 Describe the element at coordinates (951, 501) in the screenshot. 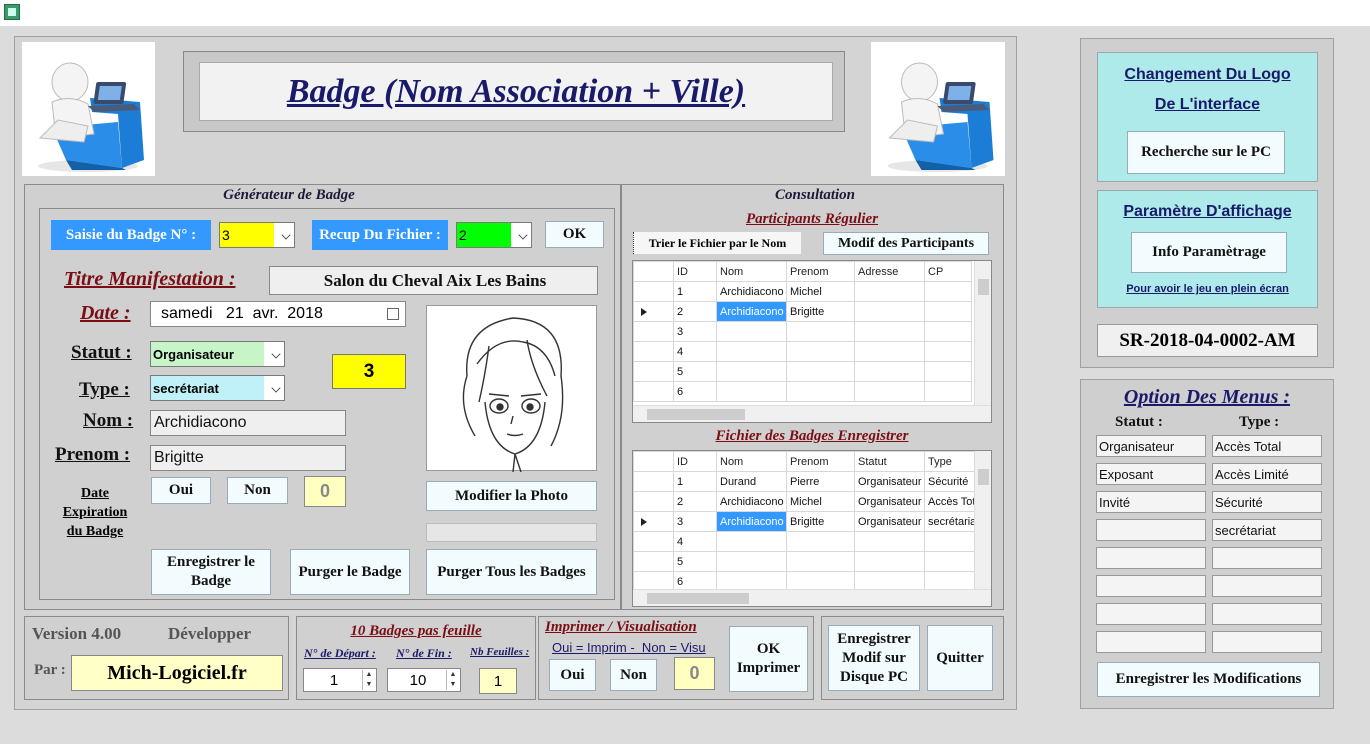

I see `table-cell: Accès Tot` at that location.